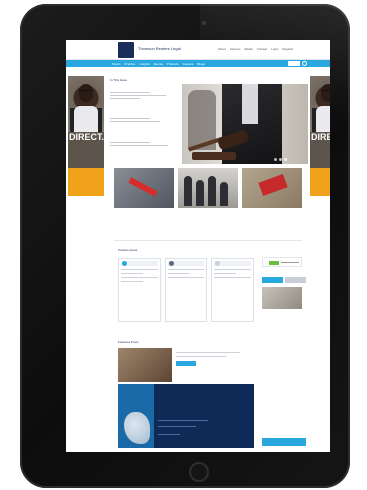 Image resolution: width=367 pixels, height=490 pixels. Describe the element at coordinates (304, 63) in the screenshot. I see `search-icon` at that location.